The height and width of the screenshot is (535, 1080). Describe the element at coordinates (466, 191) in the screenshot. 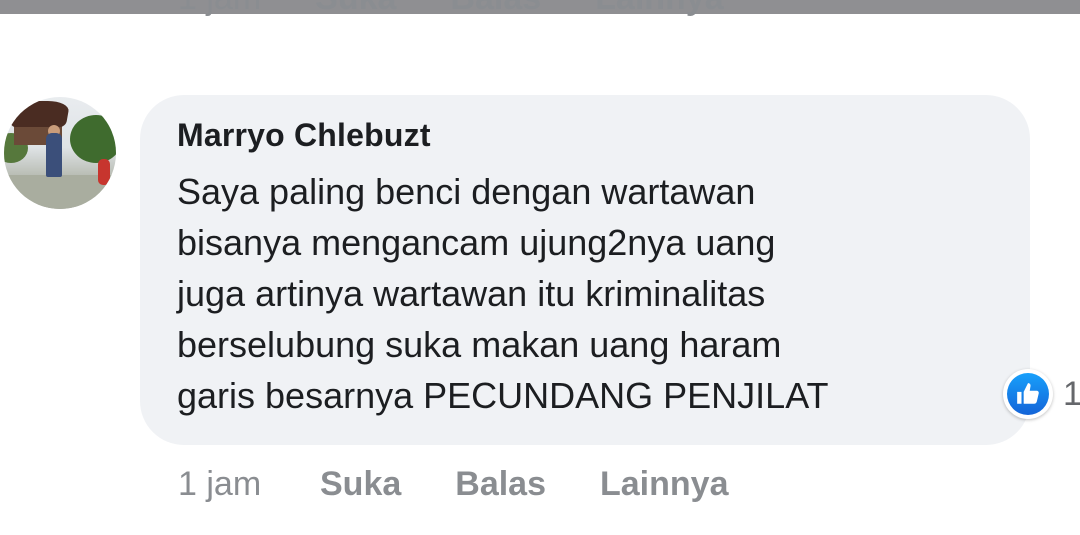

I see `comment-line: Saya paling benci dengan wartawan` at that location.